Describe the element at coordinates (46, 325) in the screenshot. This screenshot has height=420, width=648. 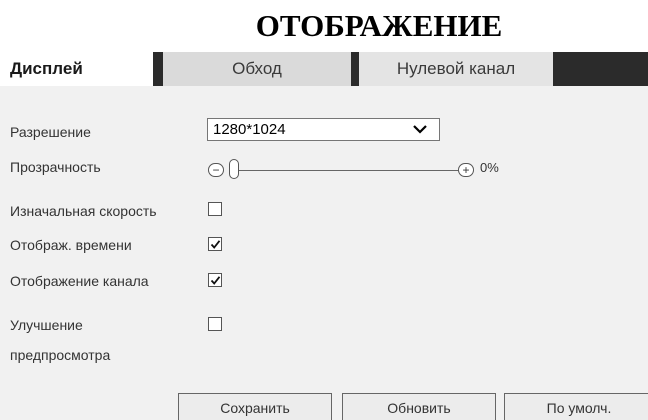
I see `preview-enhance-label-line1: Улучшение` at that location.